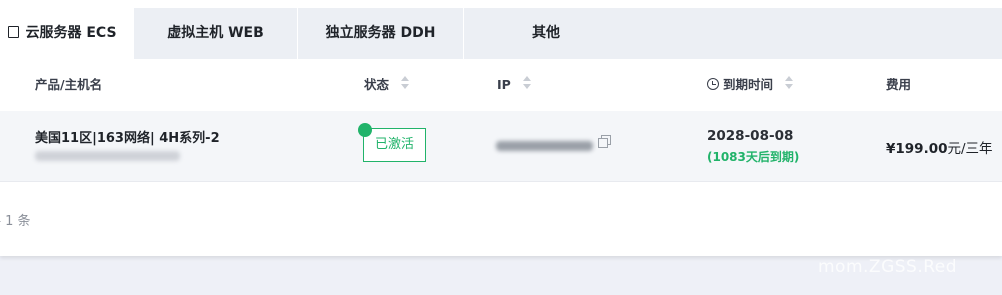 The width and height of the screenshot is (1002, 295). Describe the element at coordinates (215, 33) in the screenshot. I see `tab-web: 虚拟主机 WEB` at that location.